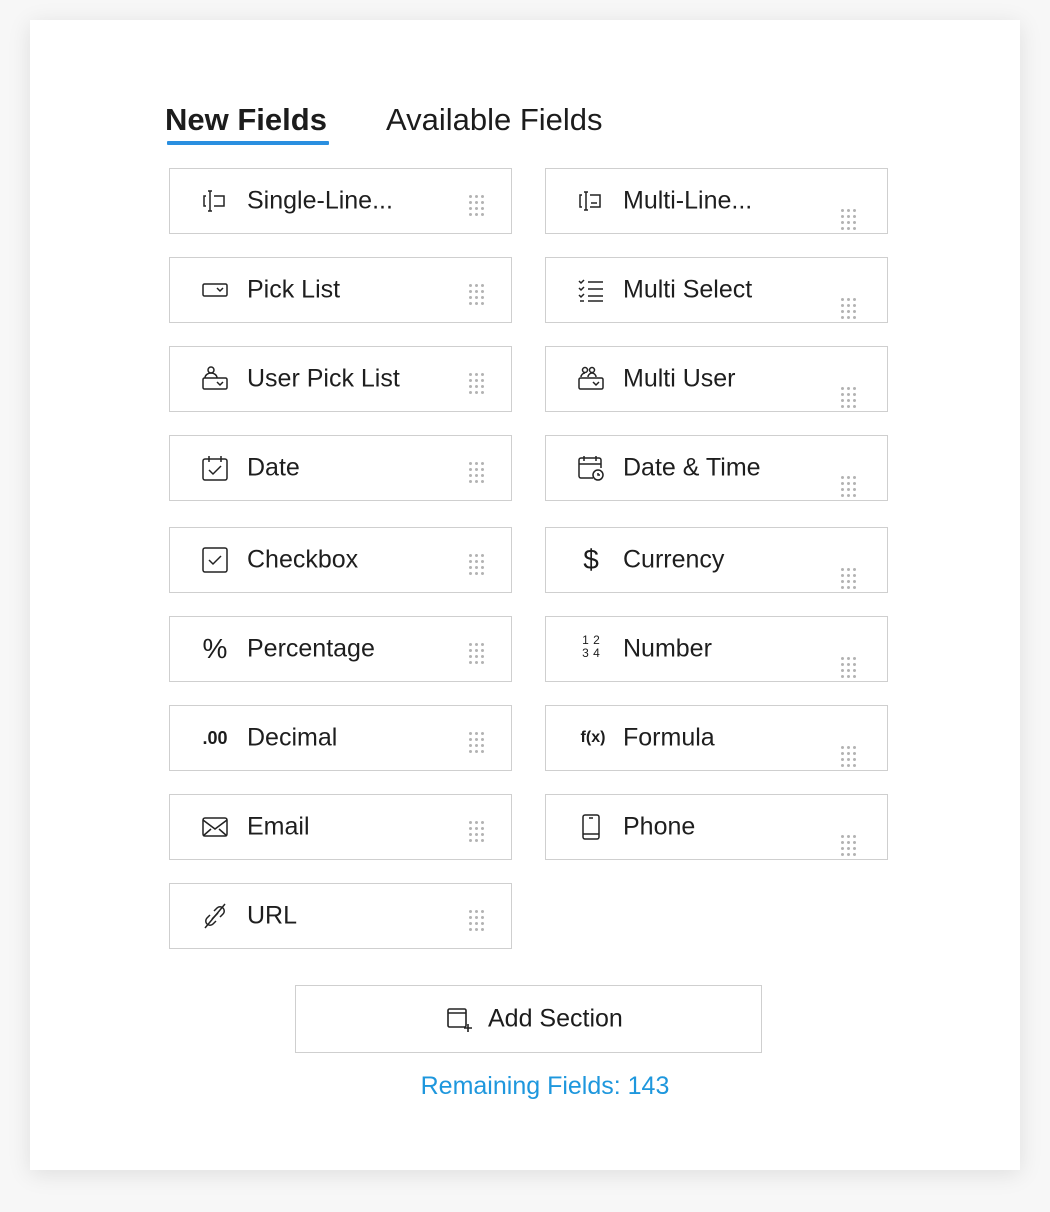 This screenshot has width=1050, height=1212. Describe the element at coordinates (585, 653) in the screenshot. I see `number-digit: 3` at that location.